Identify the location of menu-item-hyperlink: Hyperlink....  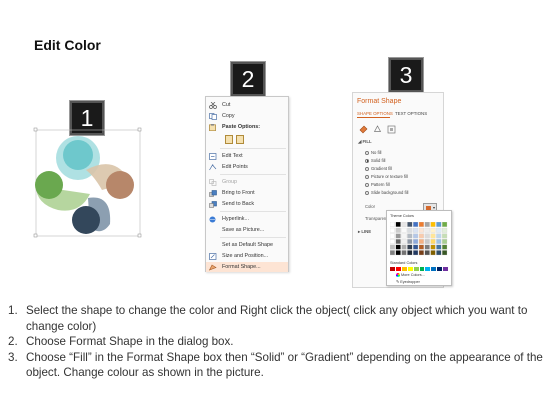
(247, 219).